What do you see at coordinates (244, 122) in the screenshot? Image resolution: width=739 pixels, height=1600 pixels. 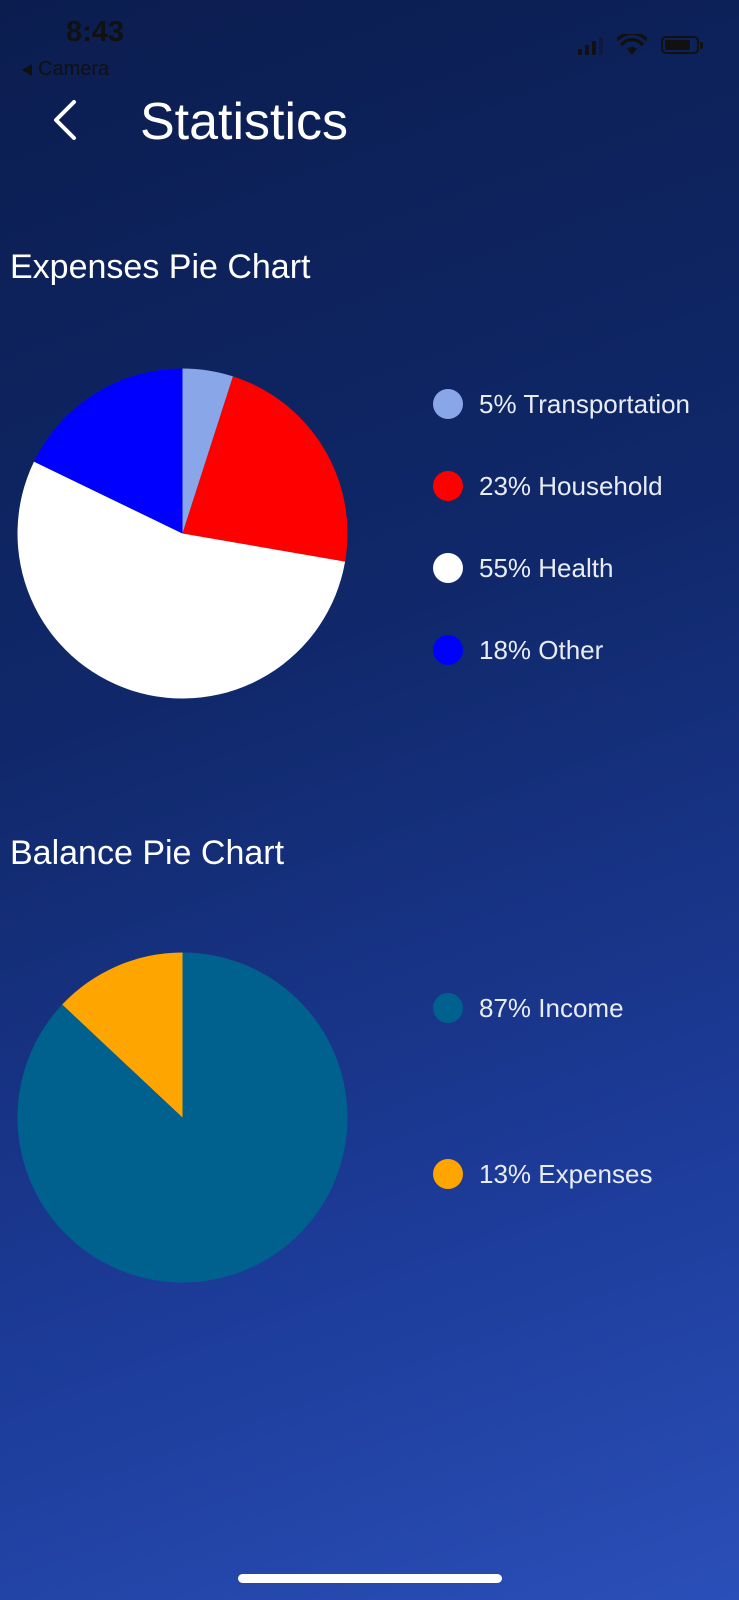 I see `page-title: Statistics` at bounding box center [244, 122].